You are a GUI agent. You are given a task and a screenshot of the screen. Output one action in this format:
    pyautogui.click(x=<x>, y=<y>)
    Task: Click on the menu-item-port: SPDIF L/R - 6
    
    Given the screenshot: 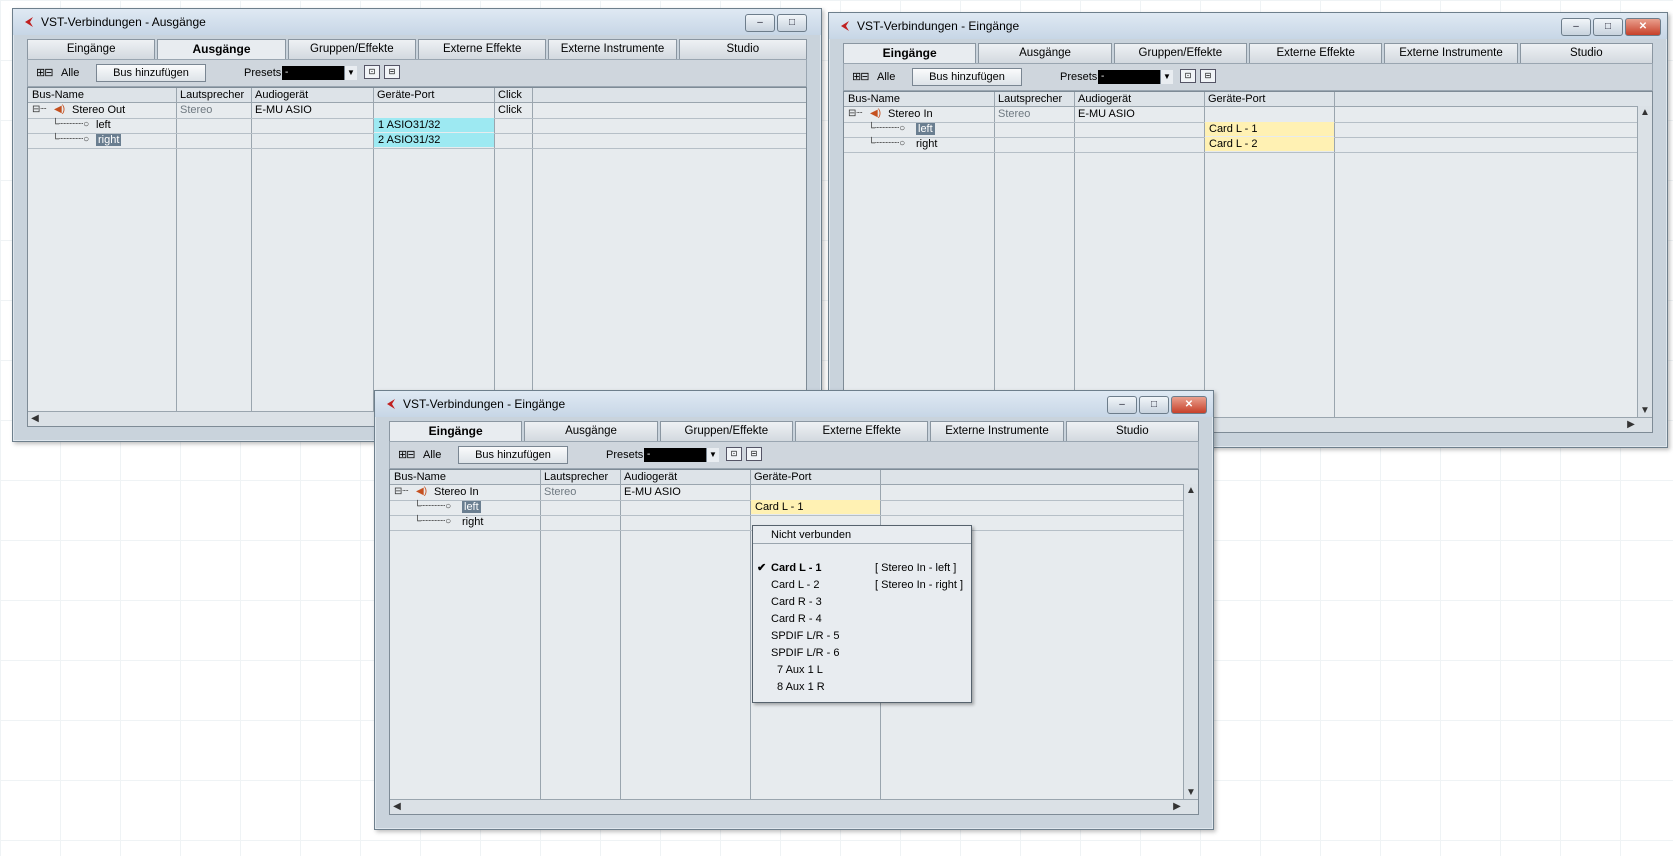 What is the action you would take?
    pyautogui.click(x=862, y=653)
    